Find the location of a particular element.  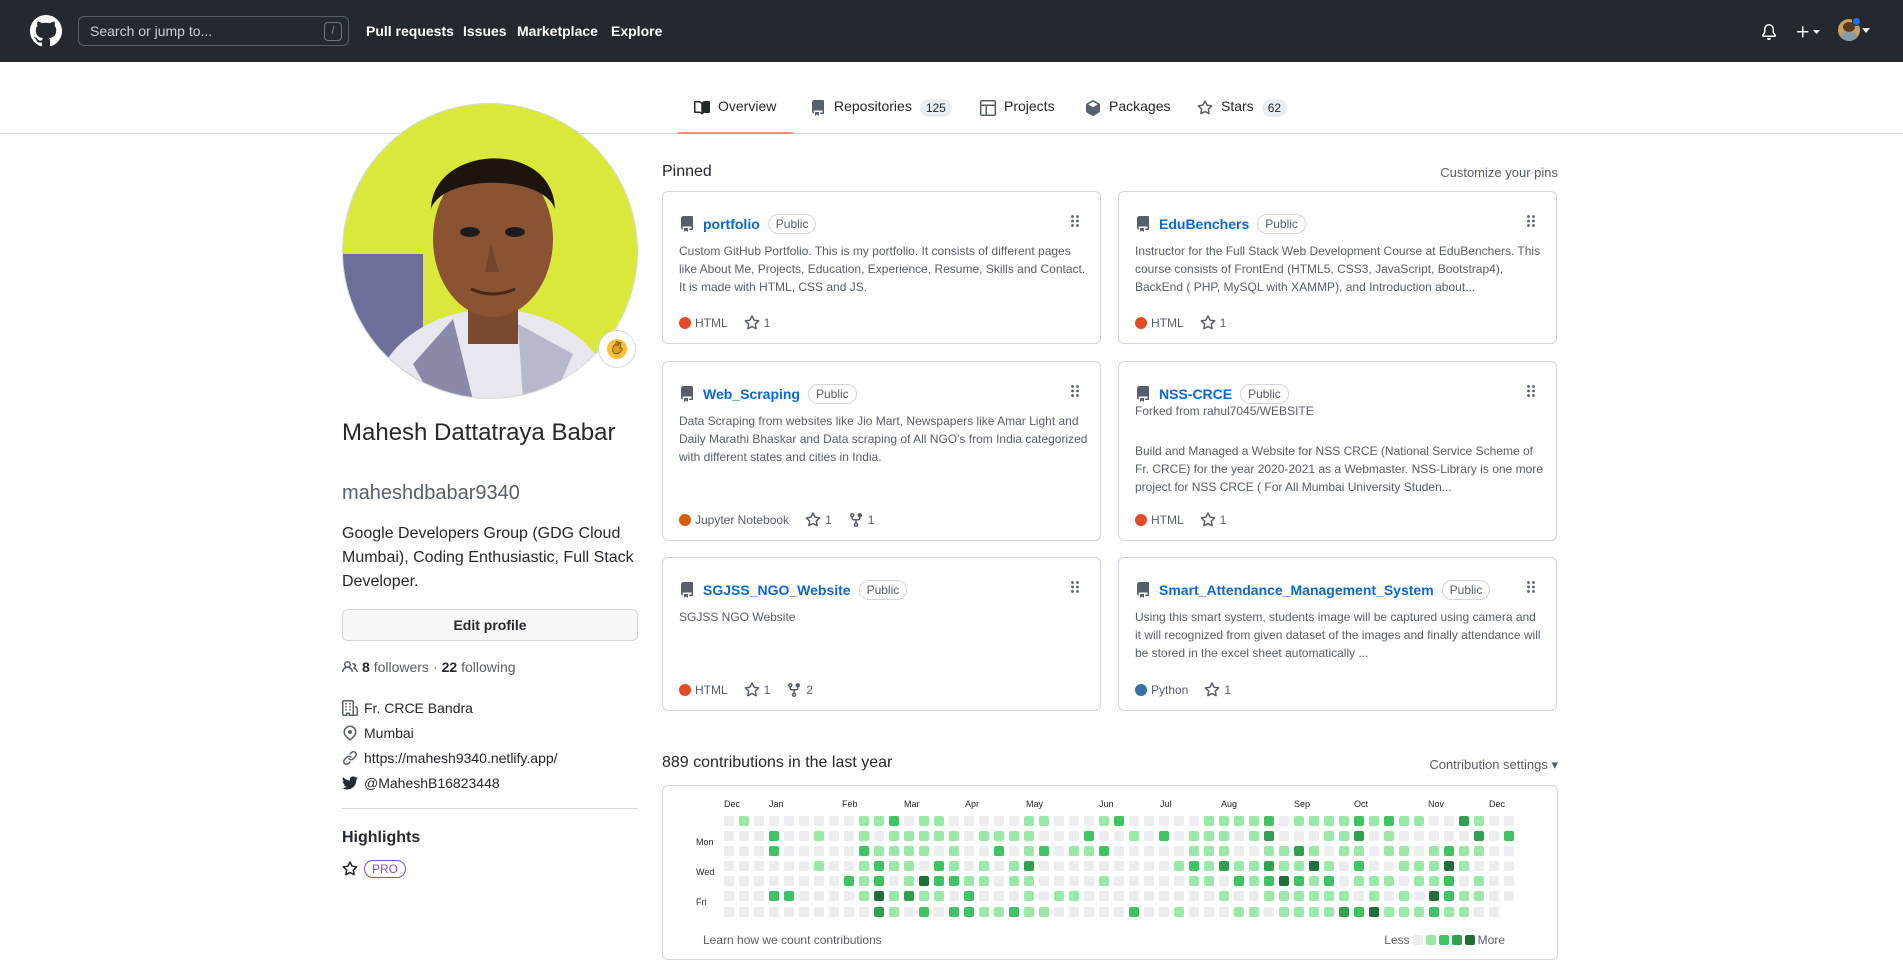

forked-from-text: Forked from rahul7045/WEBSITE is located at coordinates (1224, 411).